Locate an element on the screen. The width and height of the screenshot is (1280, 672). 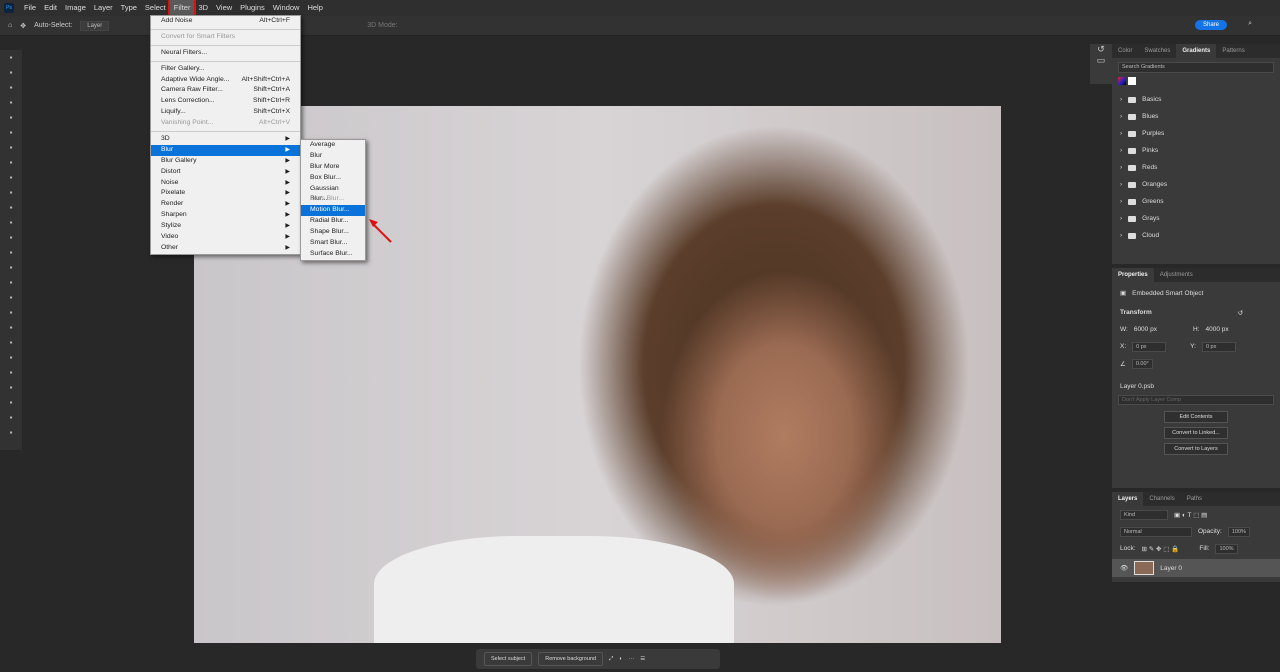
fill-input: 100% is located at coordinates (1226, 548).